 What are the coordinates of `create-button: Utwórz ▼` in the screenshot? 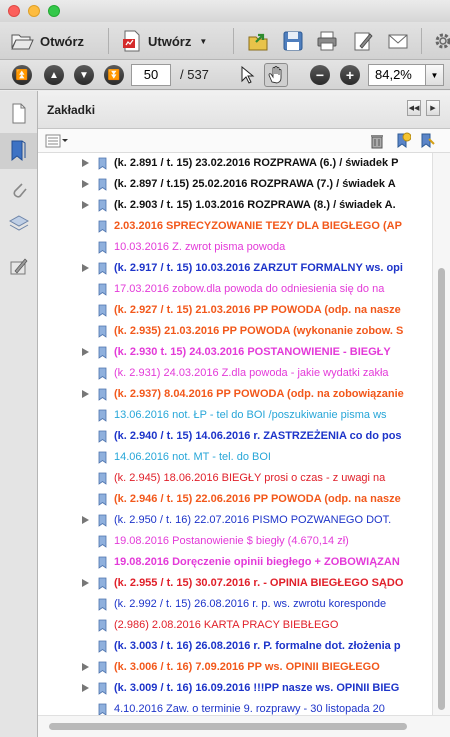 It's located at (164, 41).